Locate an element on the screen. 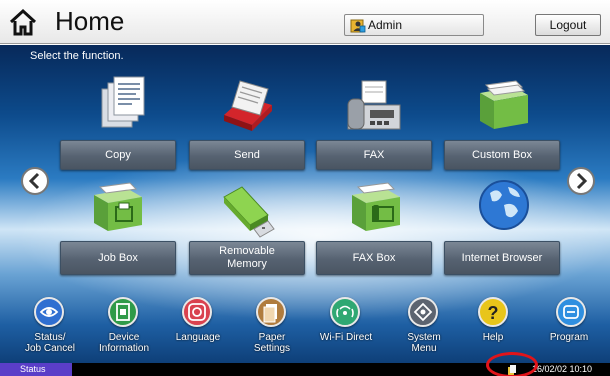 The image size is (610, 376). system-menu-label: System Menu is located at coordinates (424, 343).